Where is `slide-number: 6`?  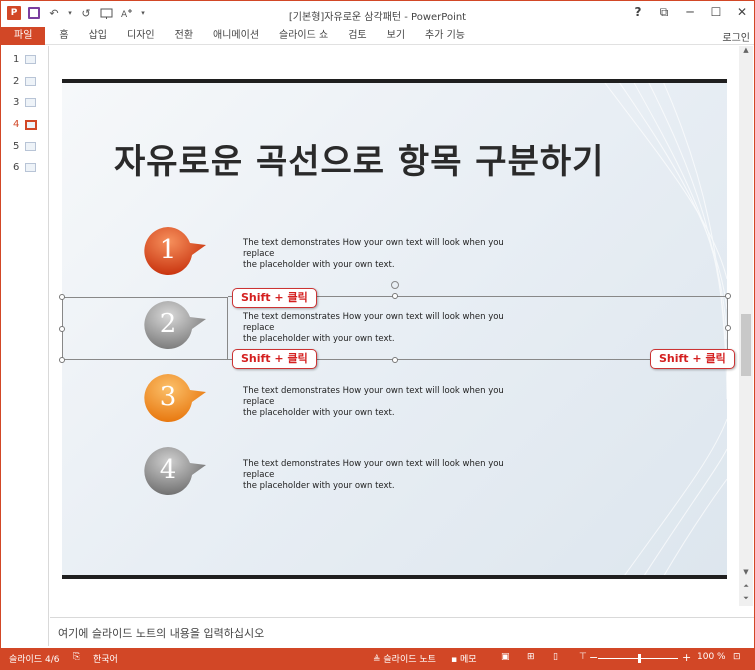
slide-number: 6 is located at coordinates (16, 167).